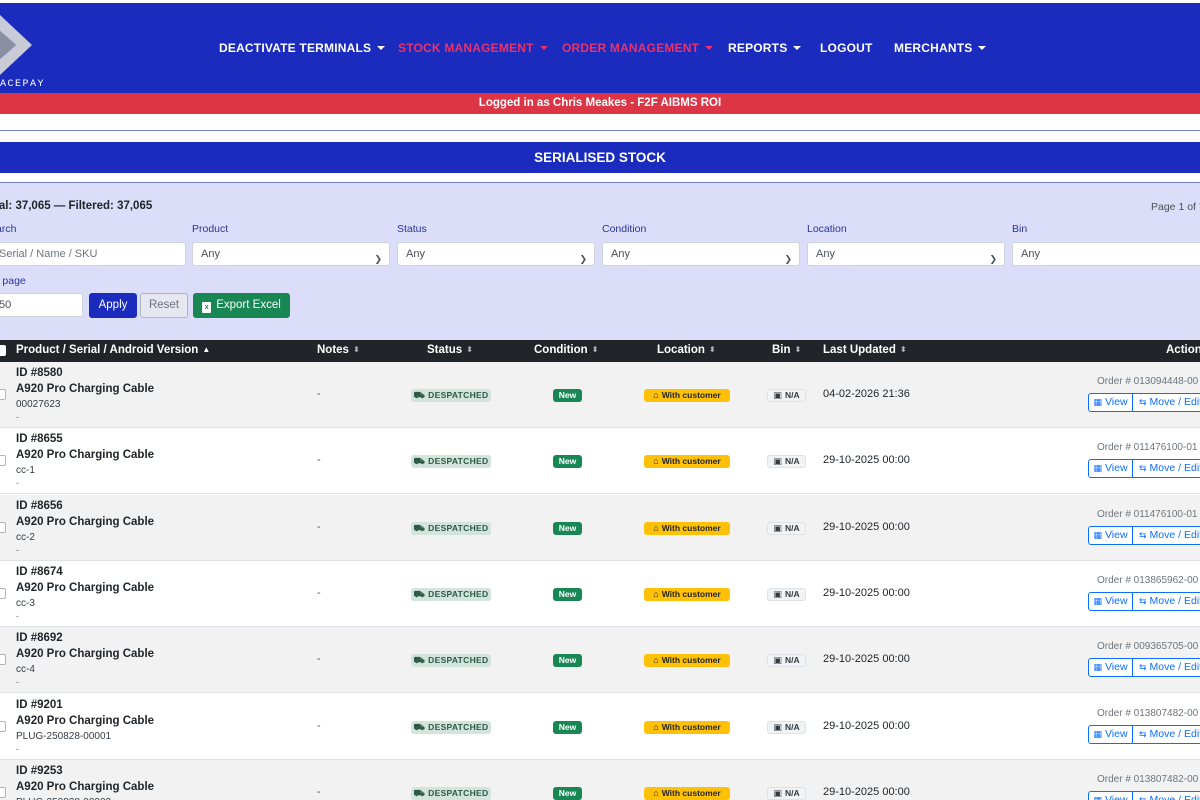  Describe the element at coordinates (600, 130) in the screenshot. I see `divider` at that location.